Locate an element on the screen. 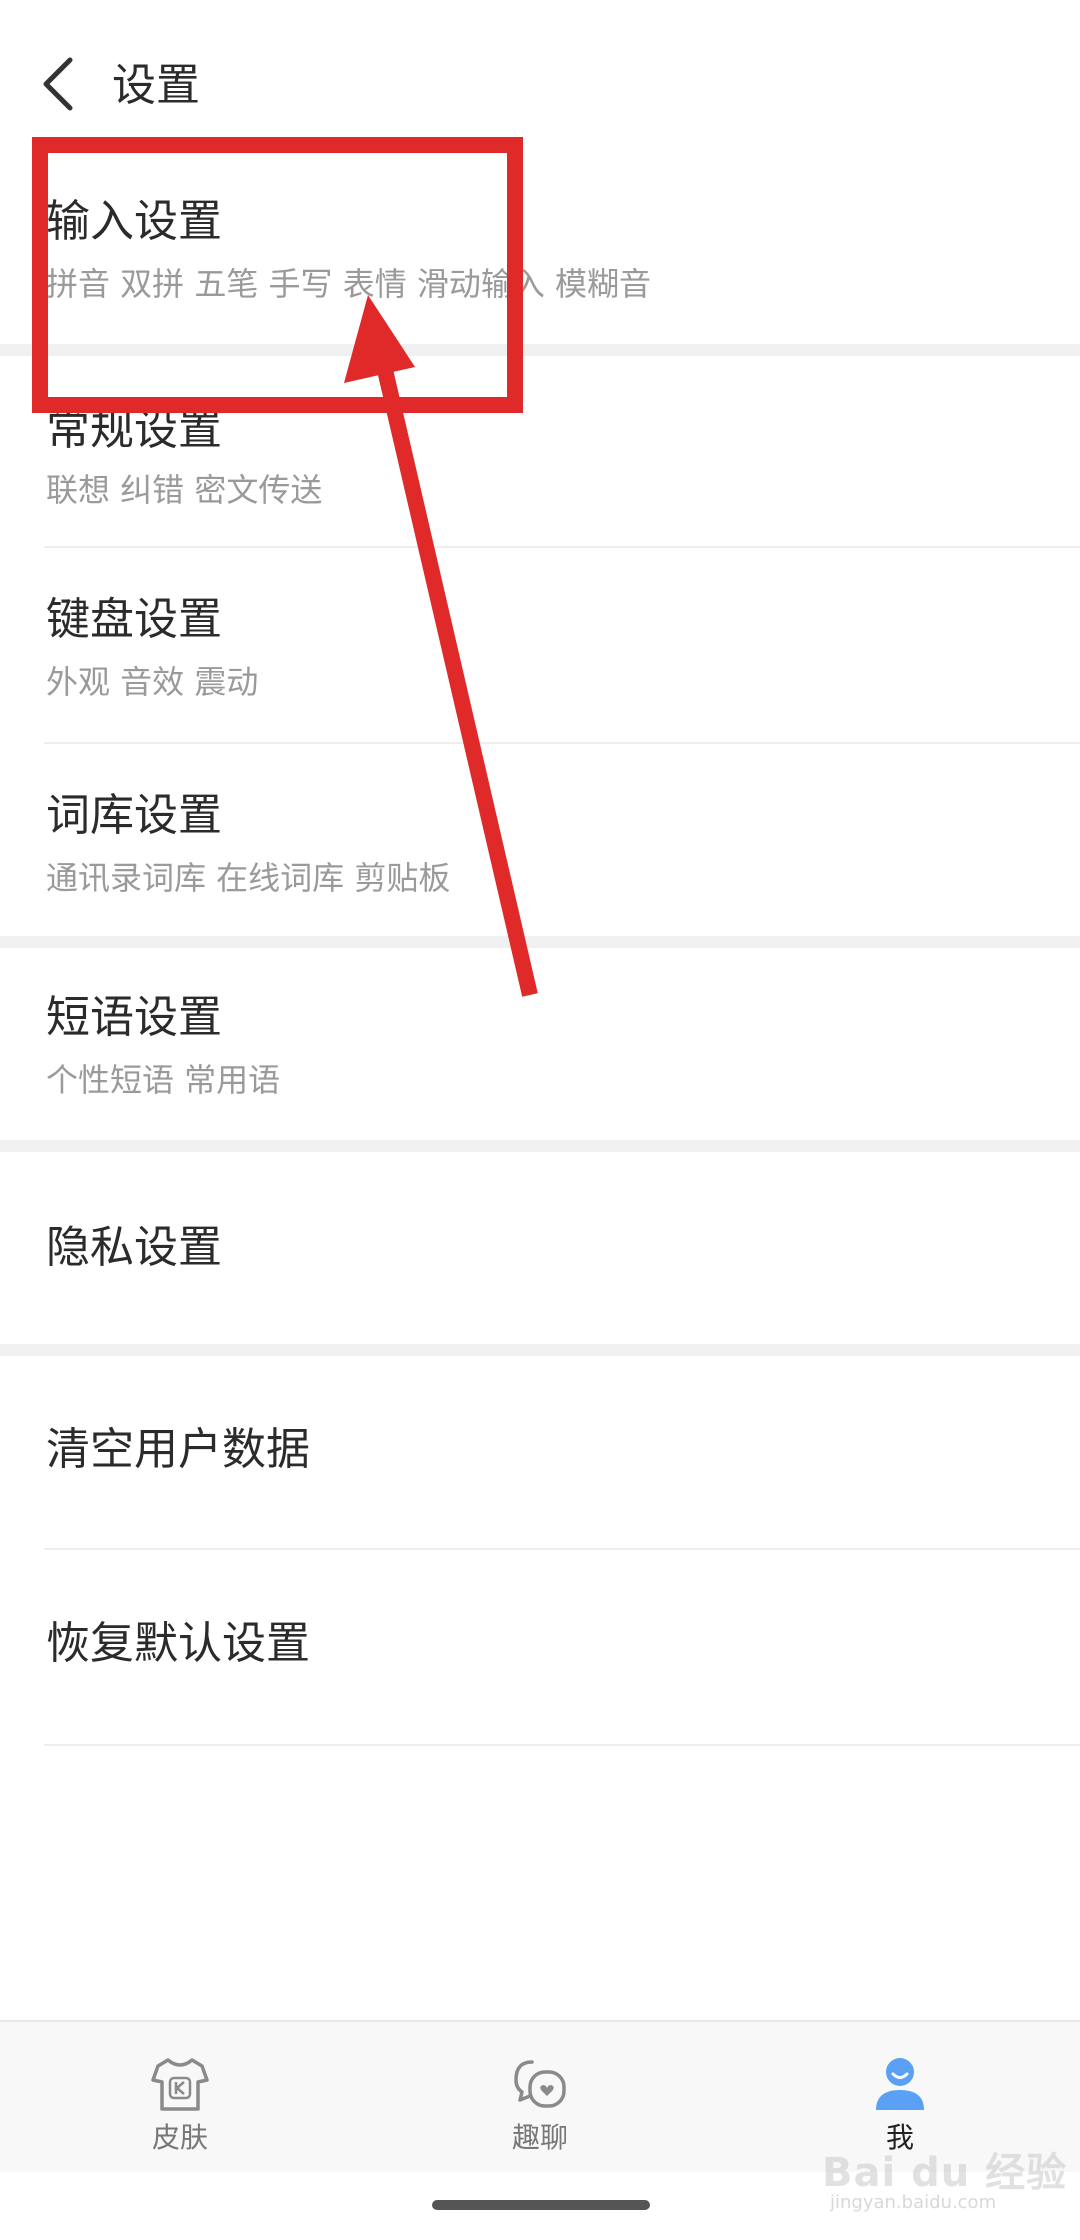 The height and width of the screenshot is (2240, 1080). chevron-left-icon is located at coordinates (58, 84).